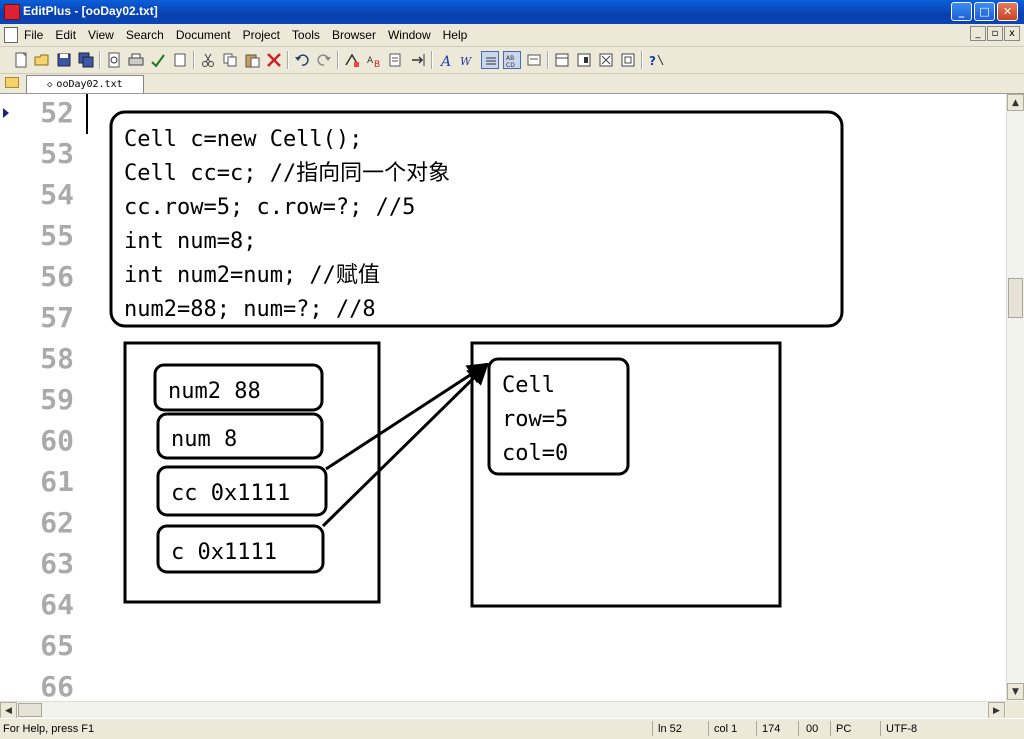 The width and height of the screenshot is (1024, 739). Describe the element at coordinates (274, 60) in the screenshot. I see `delete-icon` at that location.